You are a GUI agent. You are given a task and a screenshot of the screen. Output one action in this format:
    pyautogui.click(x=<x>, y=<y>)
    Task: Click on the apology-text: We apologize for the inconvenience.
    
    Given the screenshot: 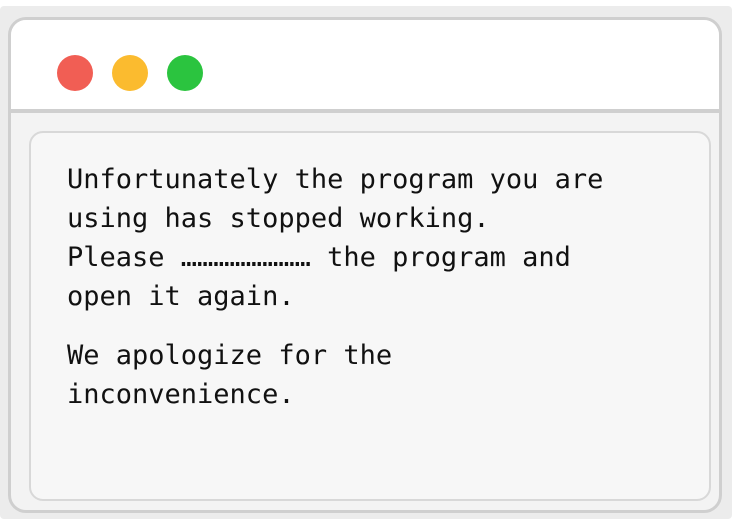 What is the action you would take?
    pyautogui.click(x=230, y=375)
    